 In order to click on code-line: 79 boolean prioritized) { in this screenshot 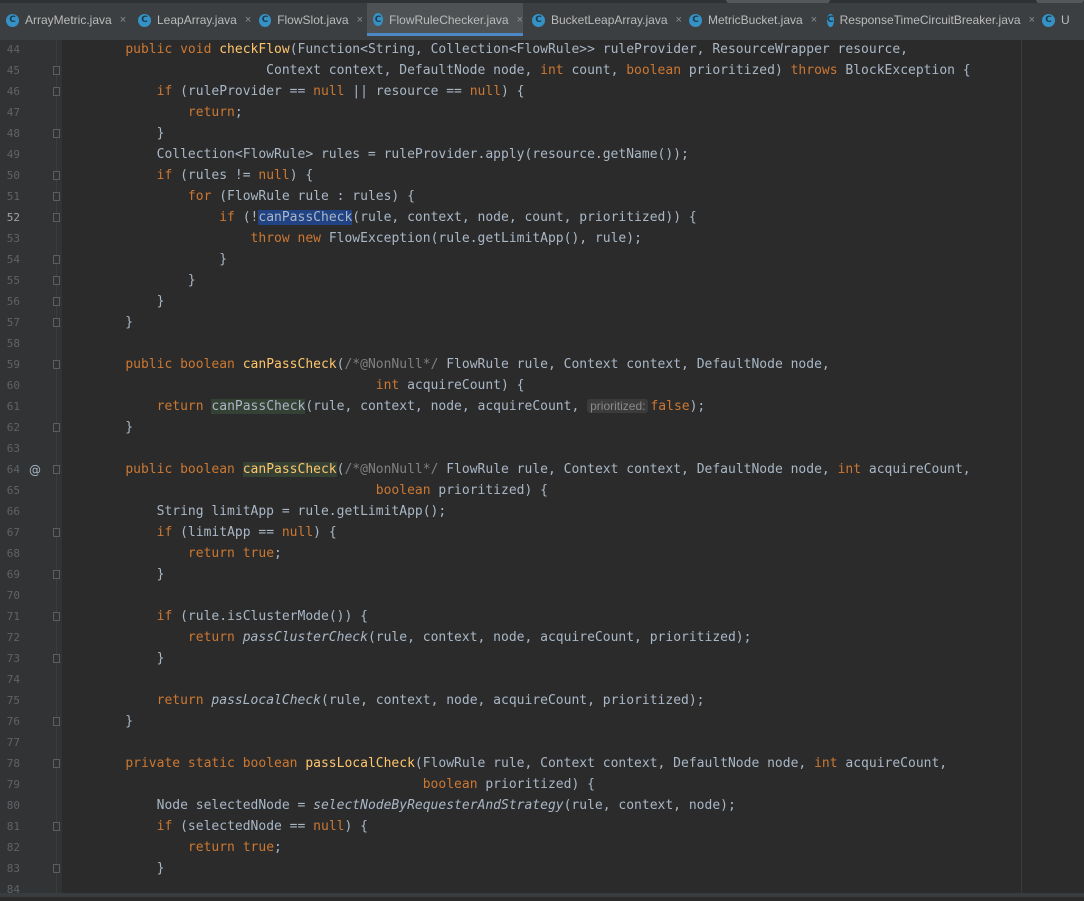, I will do `click(542, 785)`.